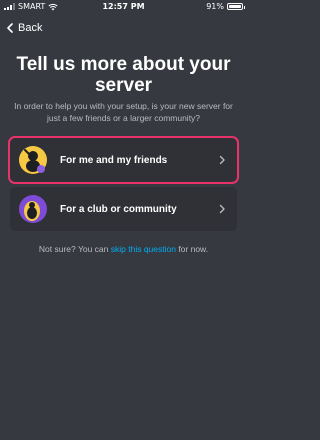 The image size is (320, 440). What do you see at coordinates (10, 28) in the screenshot?
I see `chevron-left-icon` at bounding box center [10, 28].